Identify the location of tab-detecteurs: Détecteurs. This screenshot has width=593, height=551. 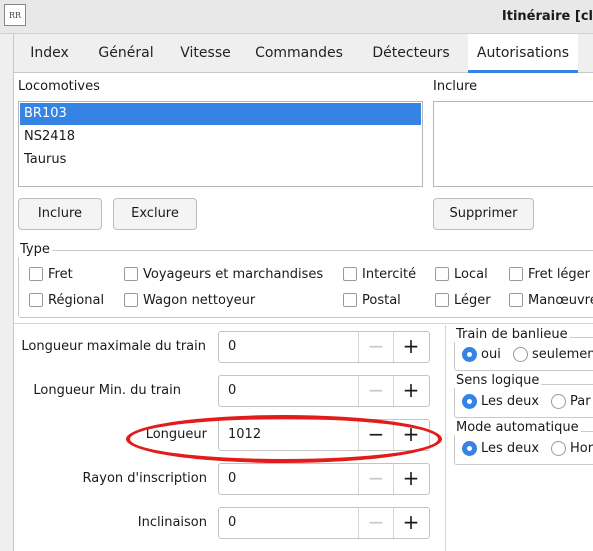
(411, 53).